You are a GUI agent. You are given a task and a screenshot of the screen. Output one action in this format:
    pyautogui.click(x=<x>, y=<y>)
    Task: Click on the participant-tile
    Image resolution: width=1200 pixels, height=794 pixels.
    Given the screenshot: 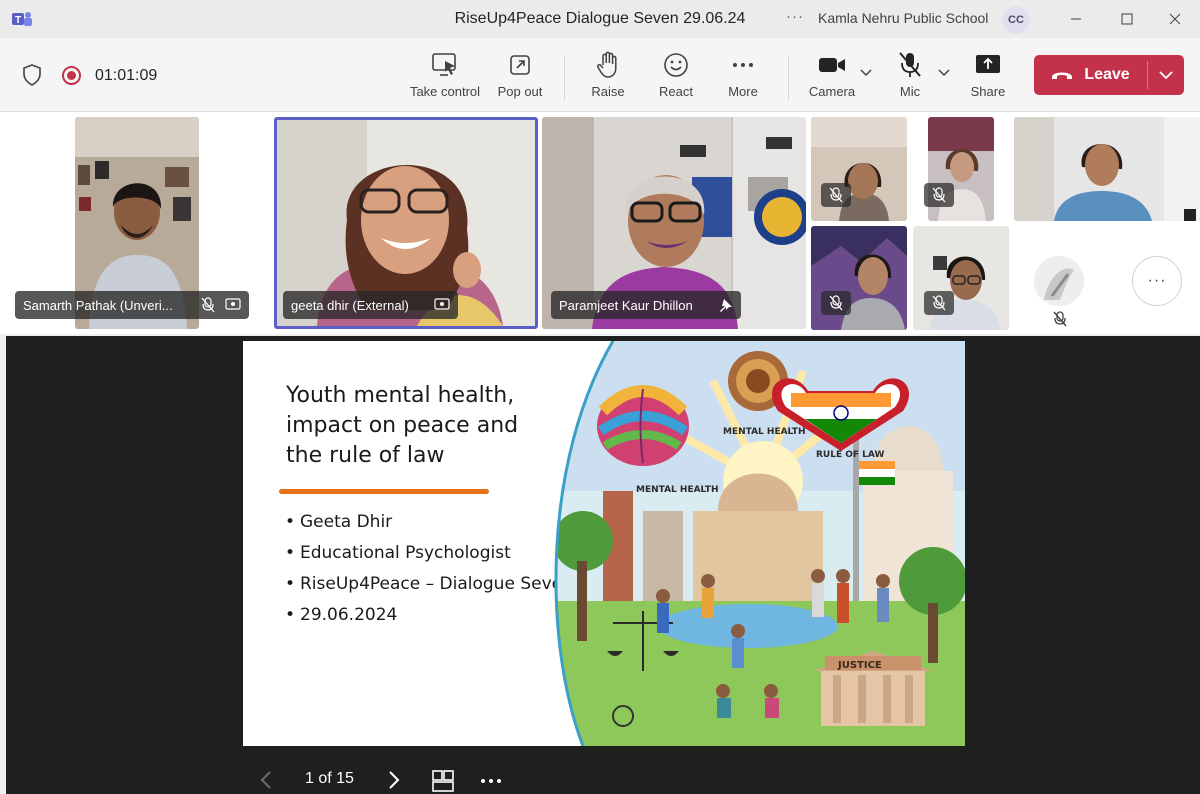 What is the action you would take?
    pyautogui.click(x=1107, y=169)
    